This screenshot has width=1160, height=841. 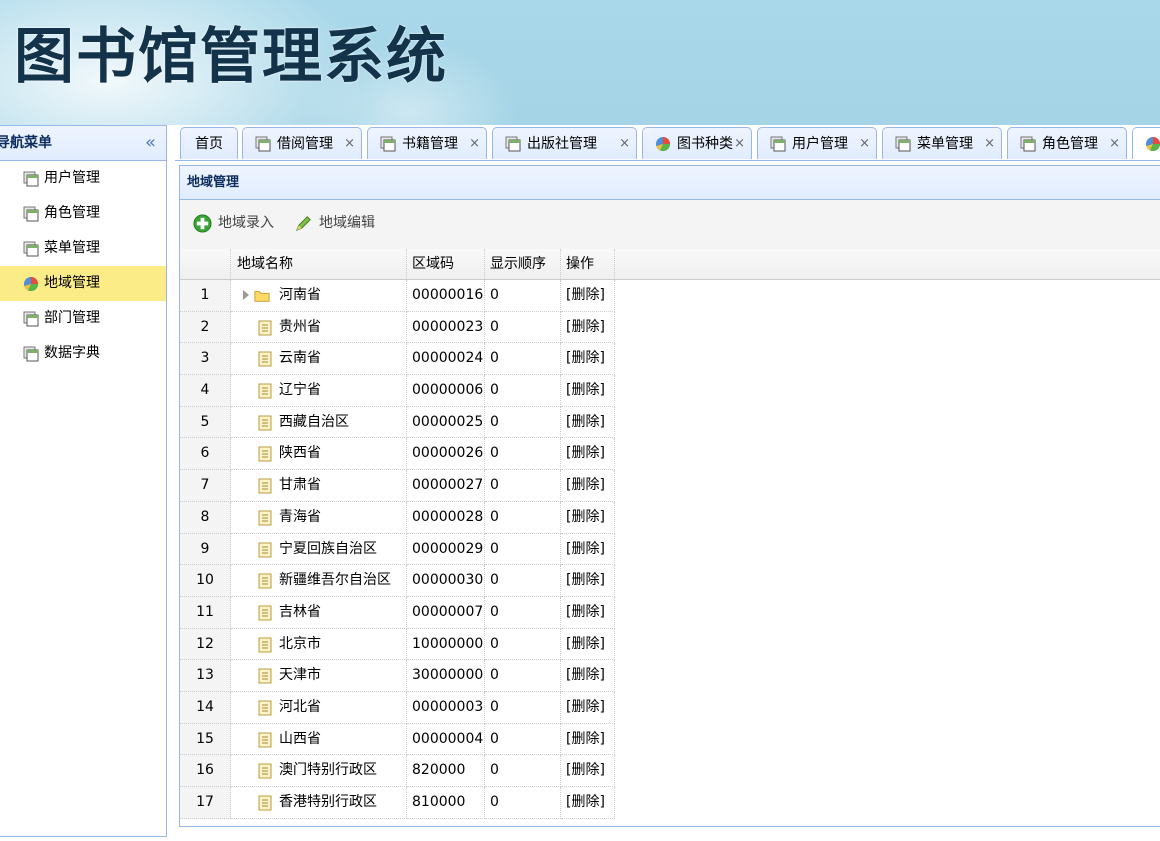 I want to click on tab: 菜单管理 ×, so click(x=942, y=143).